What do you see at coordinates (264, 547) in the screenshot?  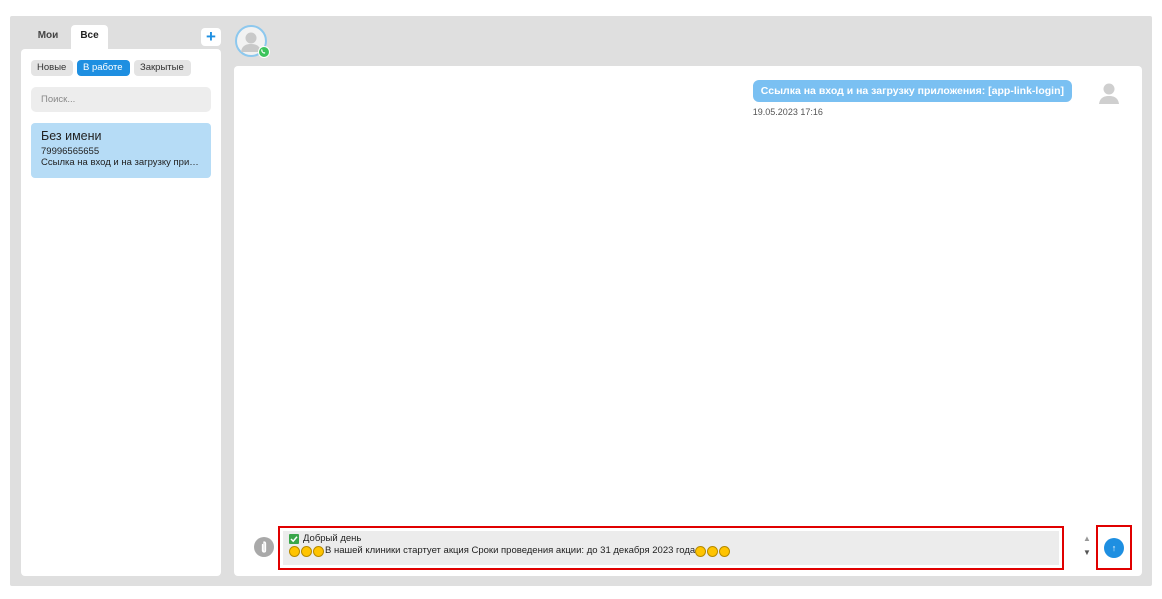 I see `attach-icon` at bounding box center [264, 547].